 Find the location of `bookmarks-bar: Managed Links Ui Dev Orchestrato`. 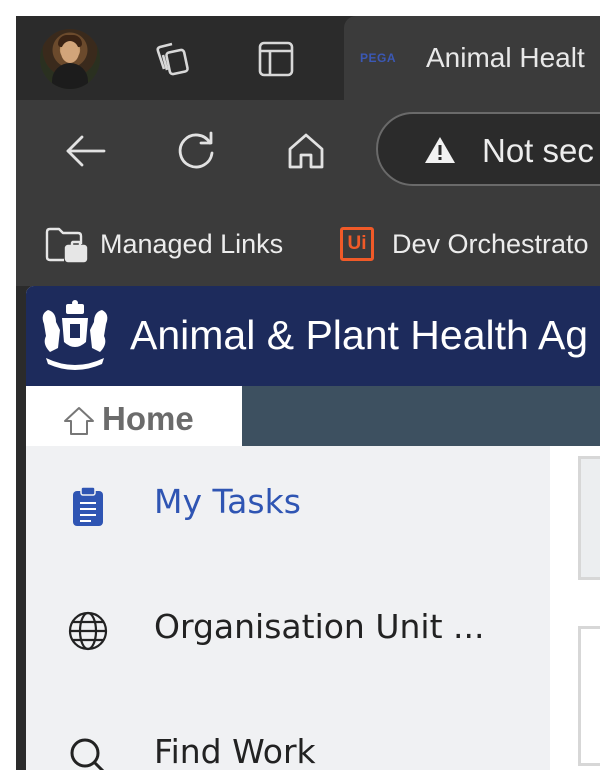

bookmarks-bar: Managed Links Ui Dev Orchestrato is located at coordinates (308, 244).